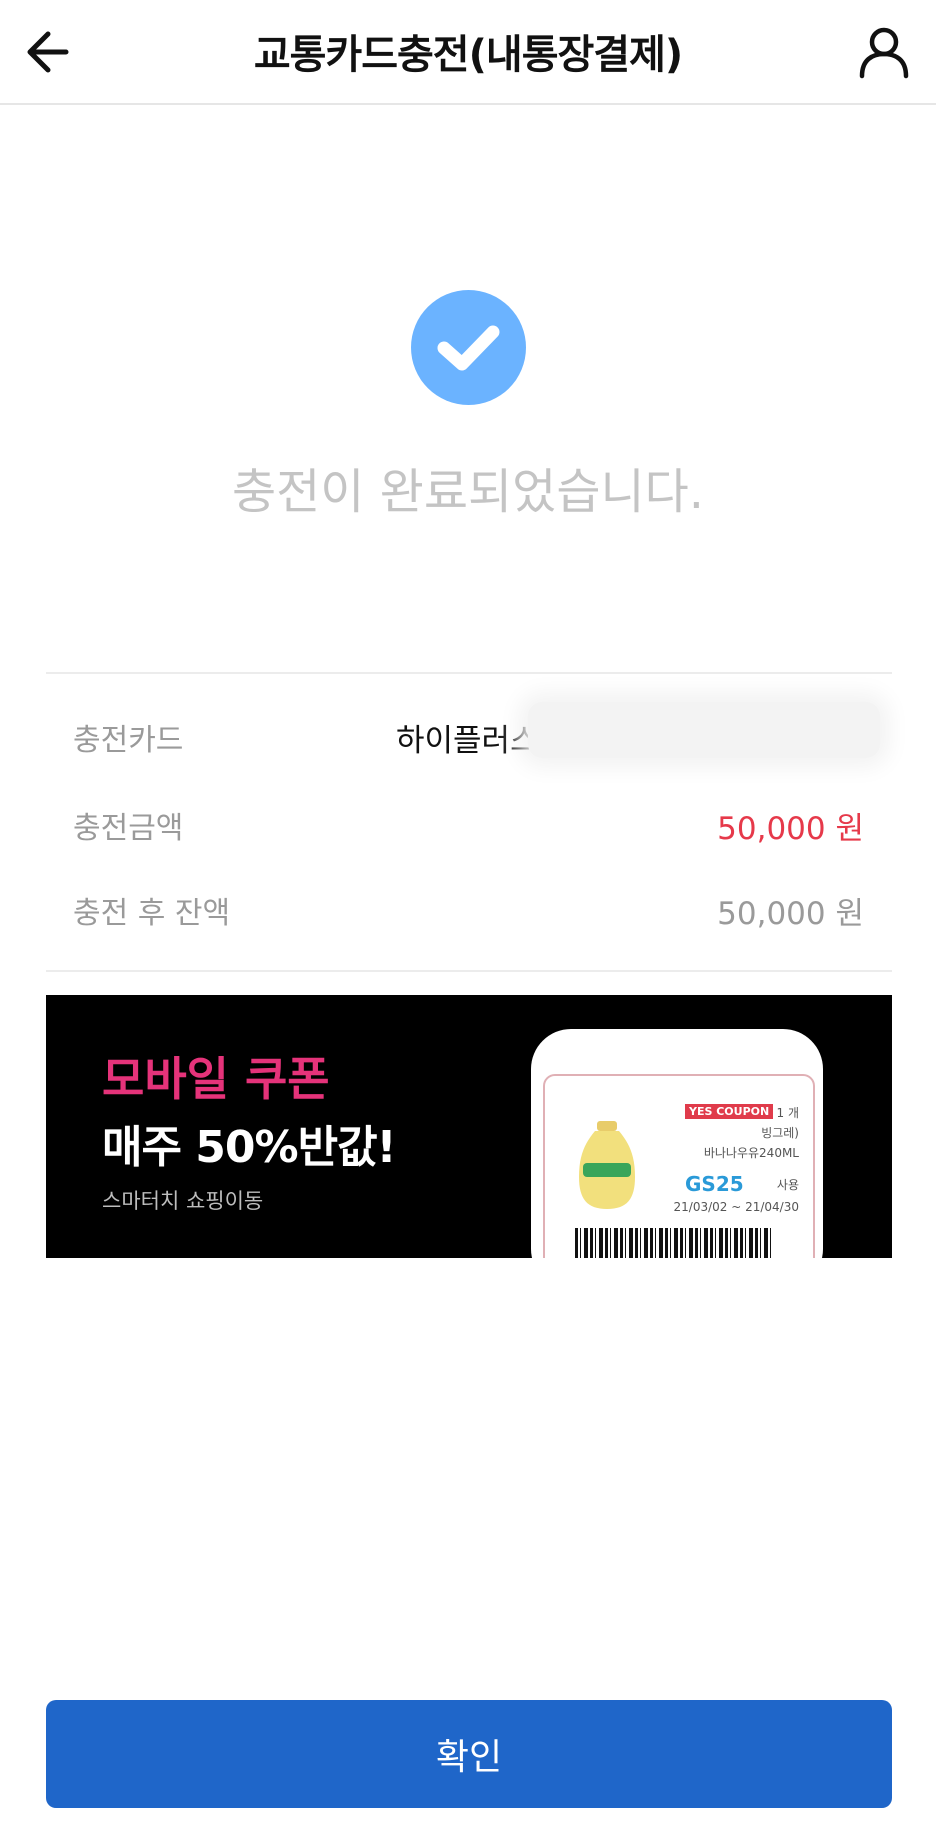 This screenshot has height=1833, width=936. I want to click on coupon-date: 21/03/02 ~ 21/04/30, so click(736, 1207).